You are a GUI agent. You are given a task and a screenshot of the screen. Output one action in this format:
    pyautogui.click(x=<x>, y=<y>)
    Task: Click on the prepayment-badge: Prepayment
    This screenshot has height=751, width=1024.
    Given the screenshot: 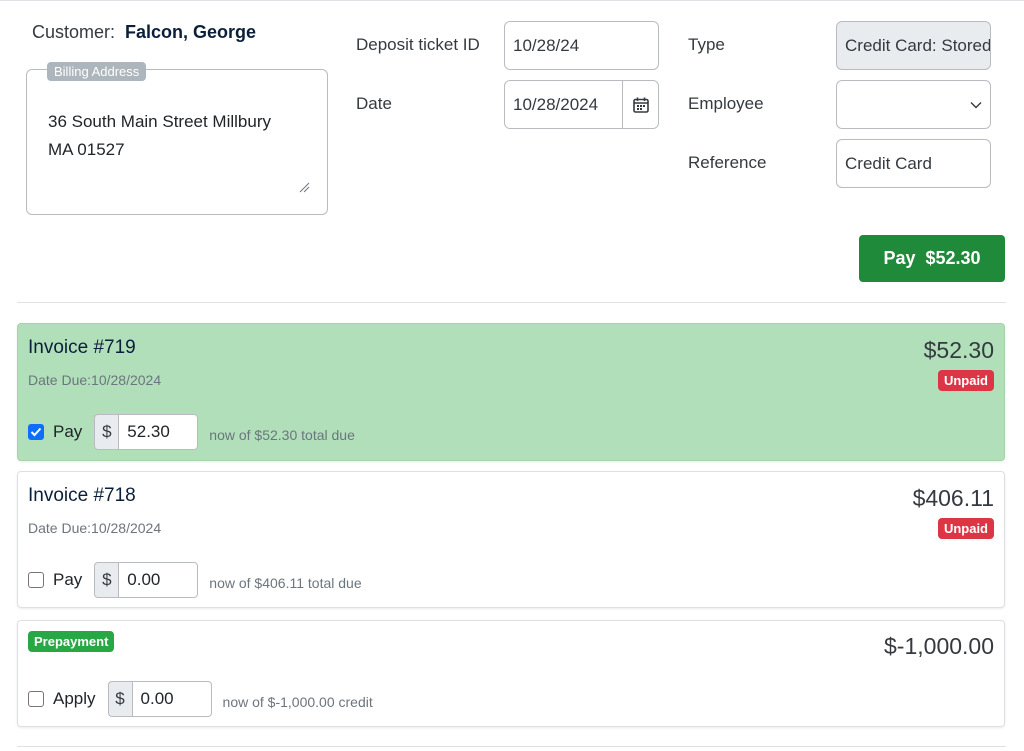 What is the action you would take?
    pyautogui.click(x=71, y=641)
    